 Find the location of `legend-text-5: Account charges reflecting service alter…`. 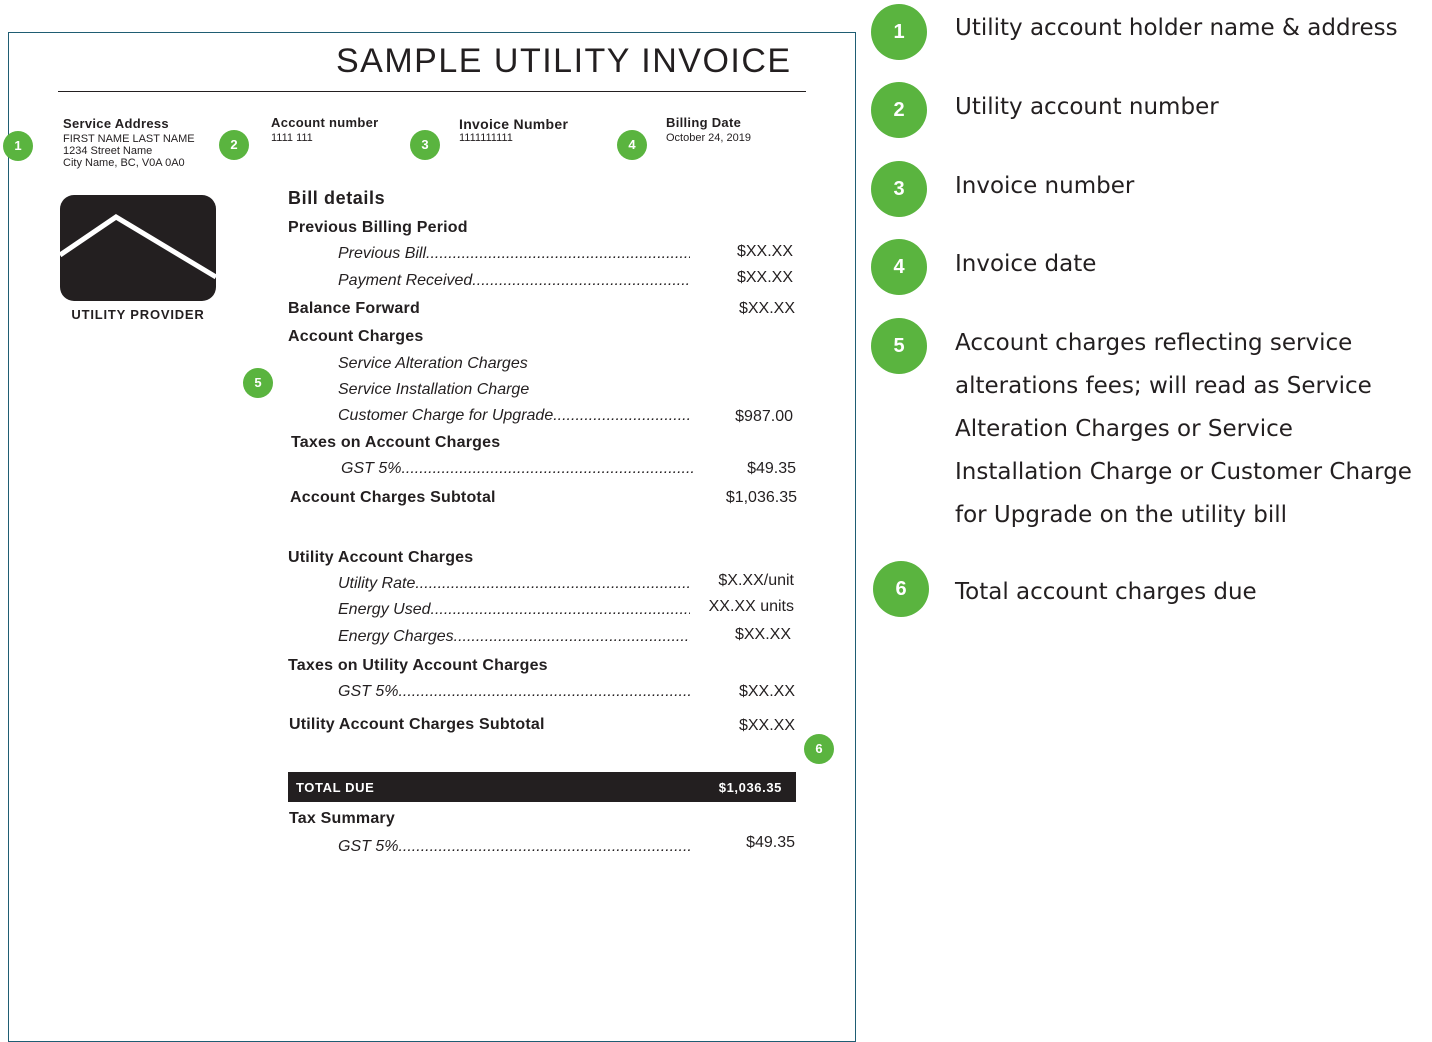

legend-text-5: Account charges reflecting service alter… is located at coordinates (1183, 429).